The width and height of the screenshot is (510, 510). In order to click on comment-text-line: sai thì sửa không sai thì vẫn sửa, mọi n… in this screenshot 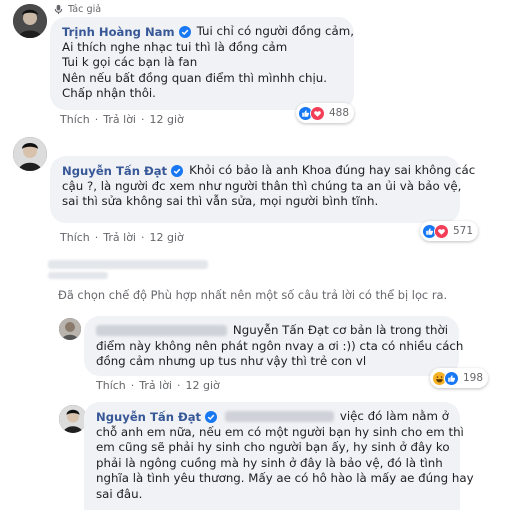, I will do `click(220, 201)`.